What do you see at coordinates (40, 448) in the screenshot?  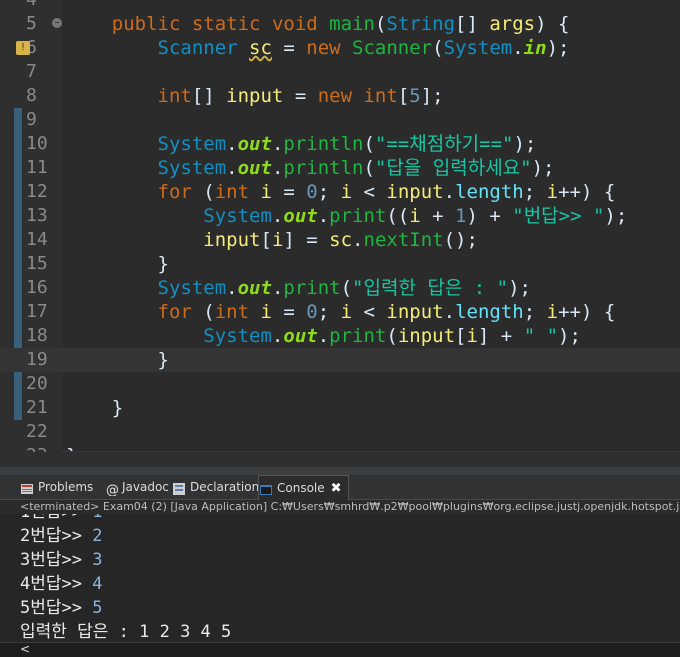 I see `line-number: 23` at bounding box center [40, 448].